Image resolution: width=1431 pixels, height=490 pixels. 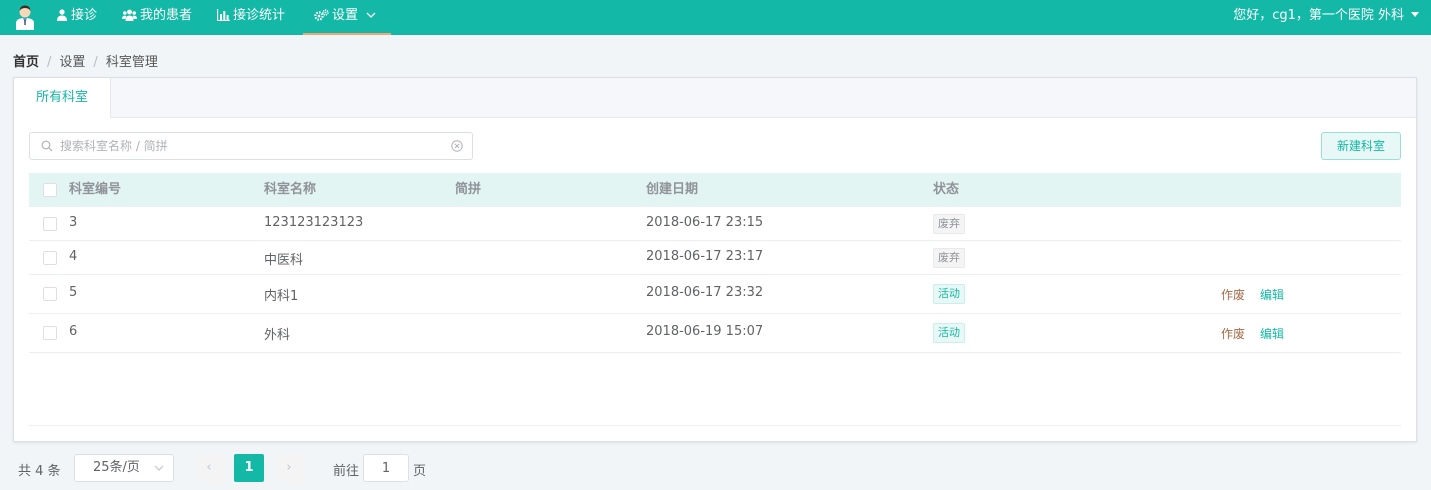 What do you see at coordinates (26, 62) in the screenshot?
I see `breadcrumb-home: 首页` at bounding box center [26, 62].